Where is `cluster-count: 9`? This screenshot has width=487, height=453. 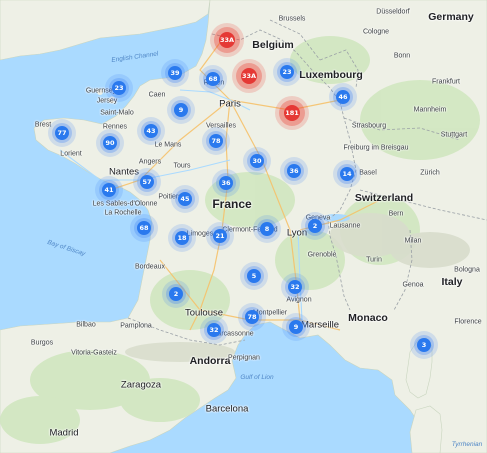
cluster-count: 9 is located at coordinates (296, 327).